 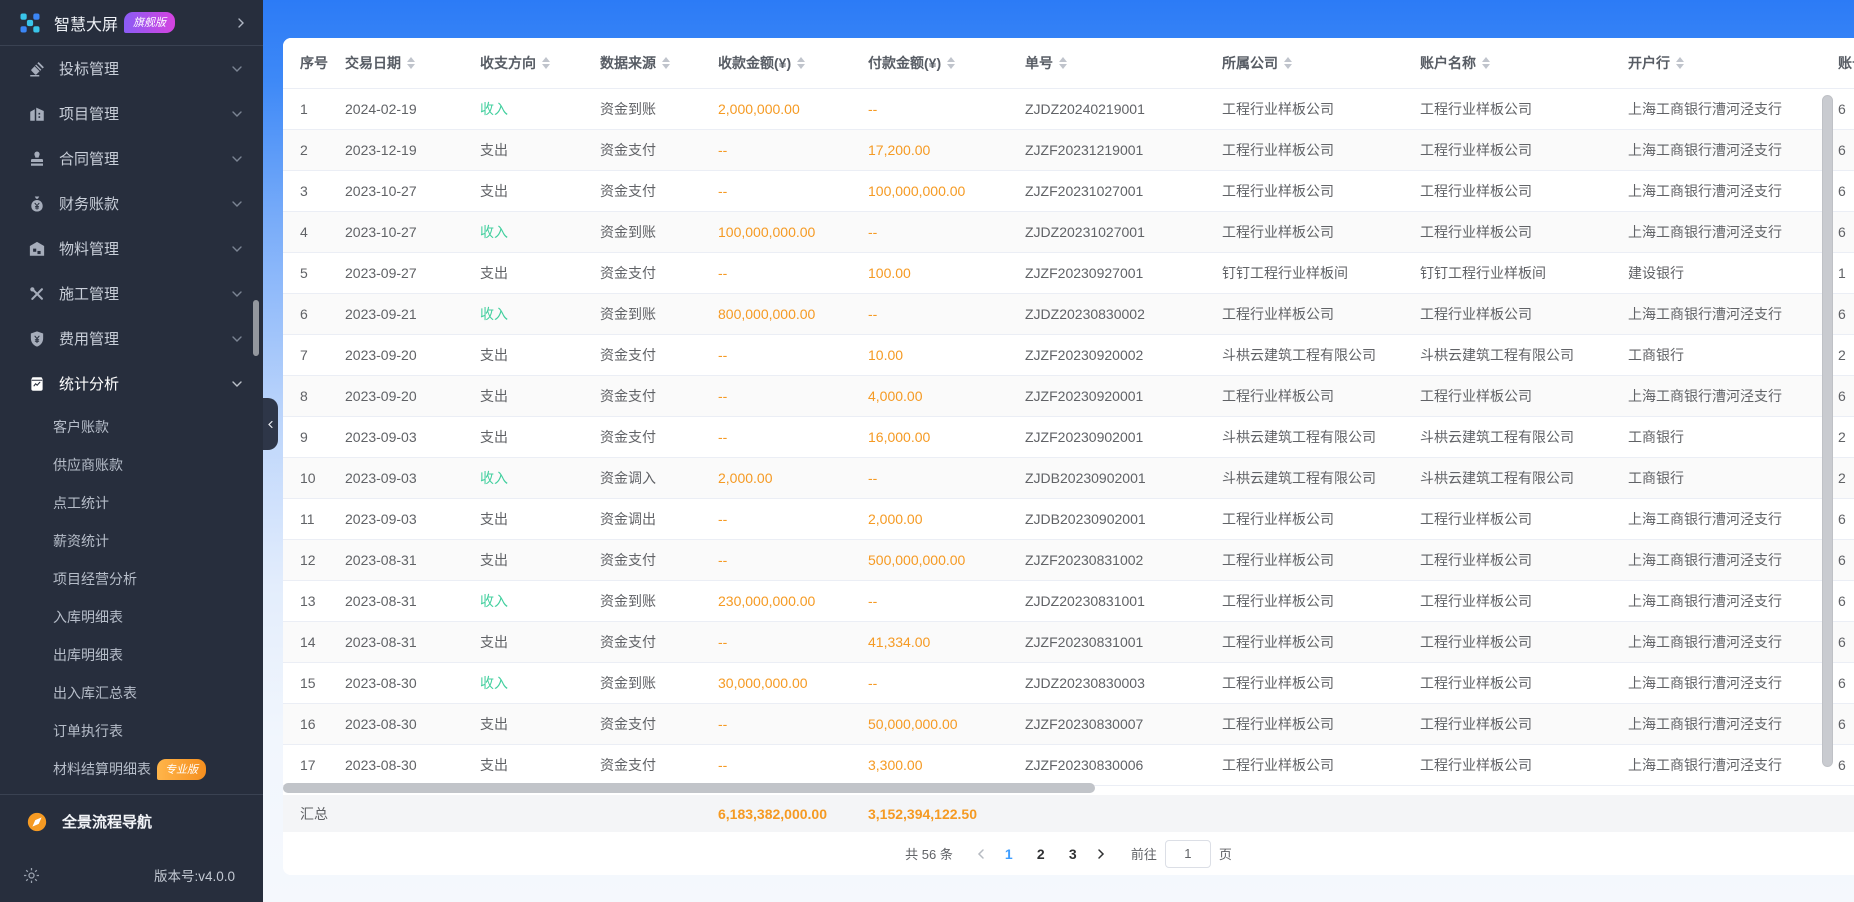 I want to click on table-cell-no: 7, so click(x=304, y=355).